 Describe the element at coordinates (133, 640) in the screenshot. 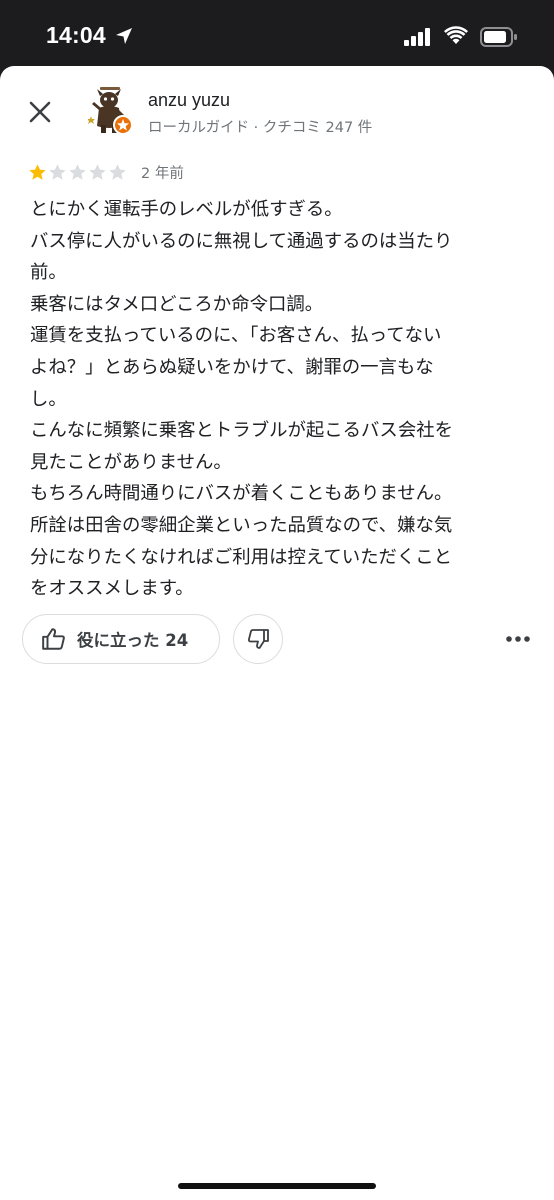

I see `helpful-label: 役に立った 24` at that location.